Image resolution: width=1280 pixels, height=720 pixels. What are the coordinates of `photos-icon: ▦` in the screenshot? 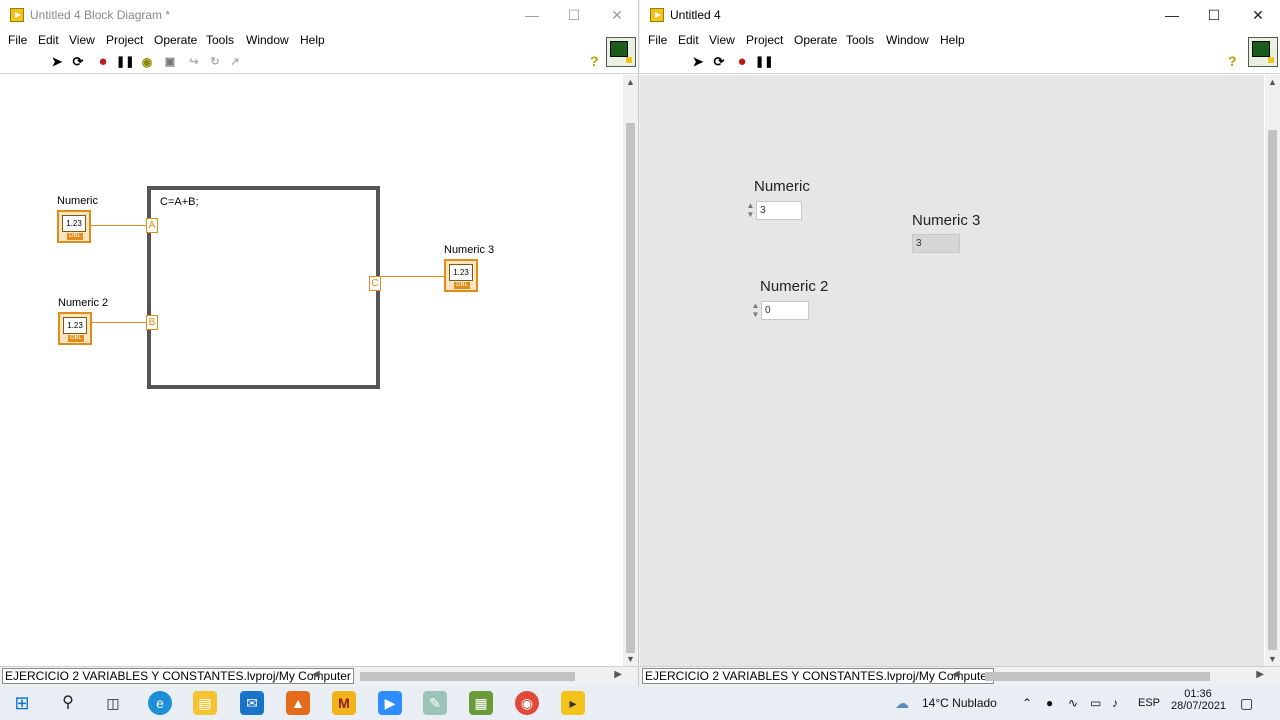 It's located at (481, 703).